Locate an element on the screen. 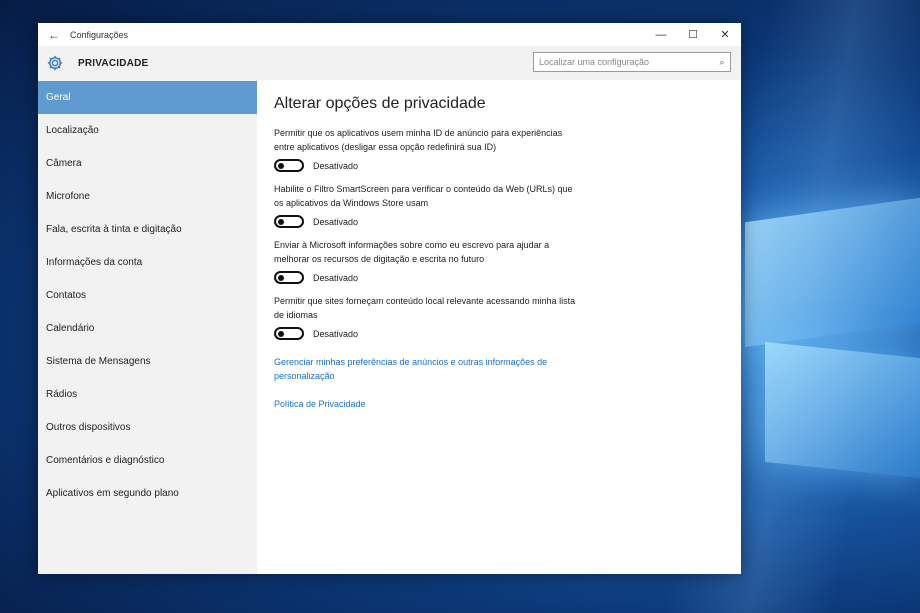  minimize-icon: — is located at coordinates (661, 34).